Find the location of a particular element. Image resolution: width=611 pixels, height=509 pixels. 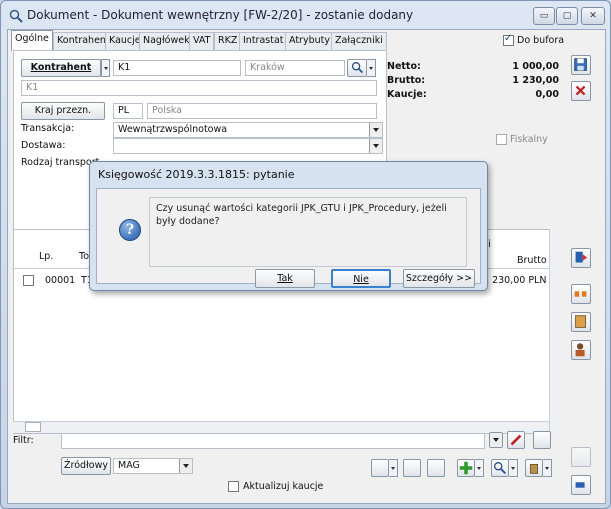

filter-field is located at coordinates (273, 441).